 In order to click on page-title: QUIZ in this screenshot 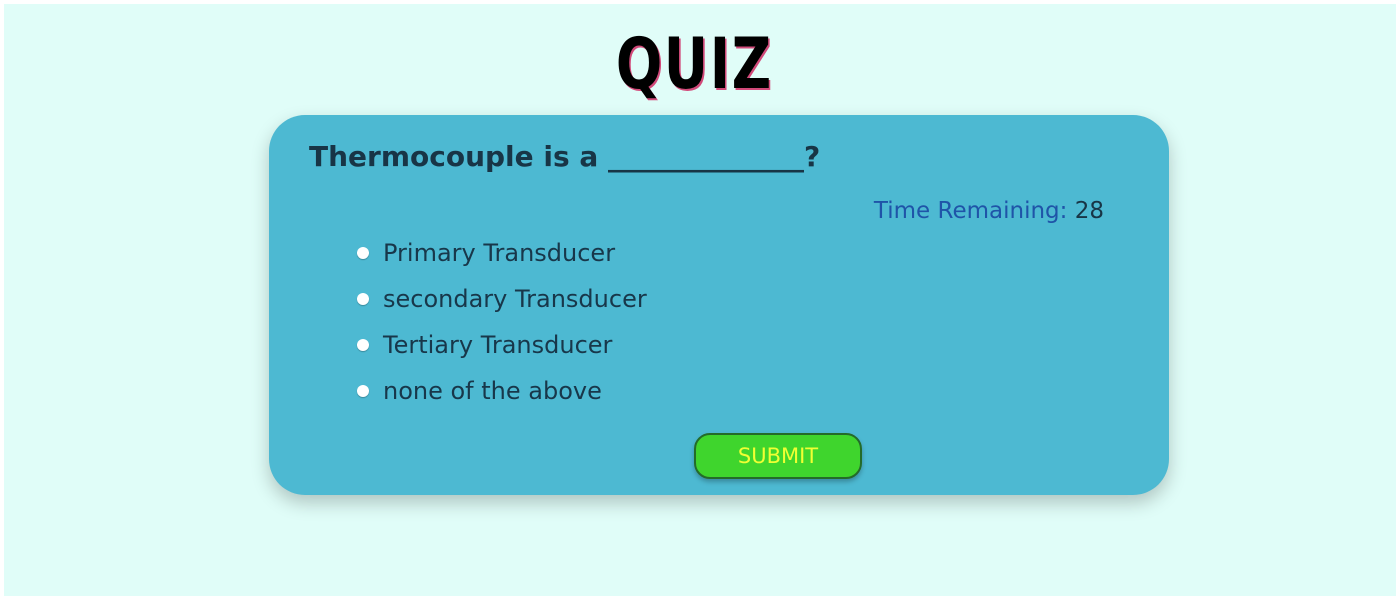, I will do `click(694, 64)`.